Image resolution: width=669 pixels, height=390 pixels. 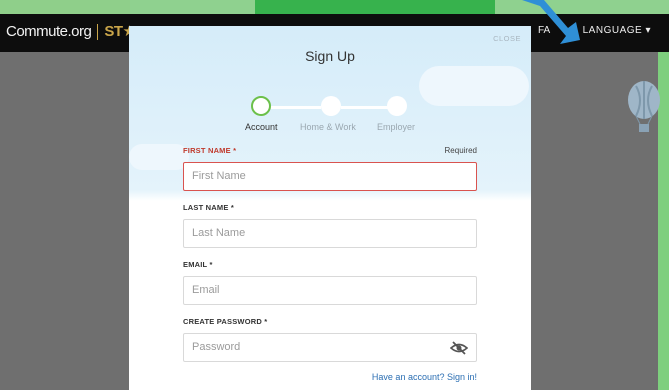 I want to click on step-label-home-work: Home & Work, so click(x=328, y=127).